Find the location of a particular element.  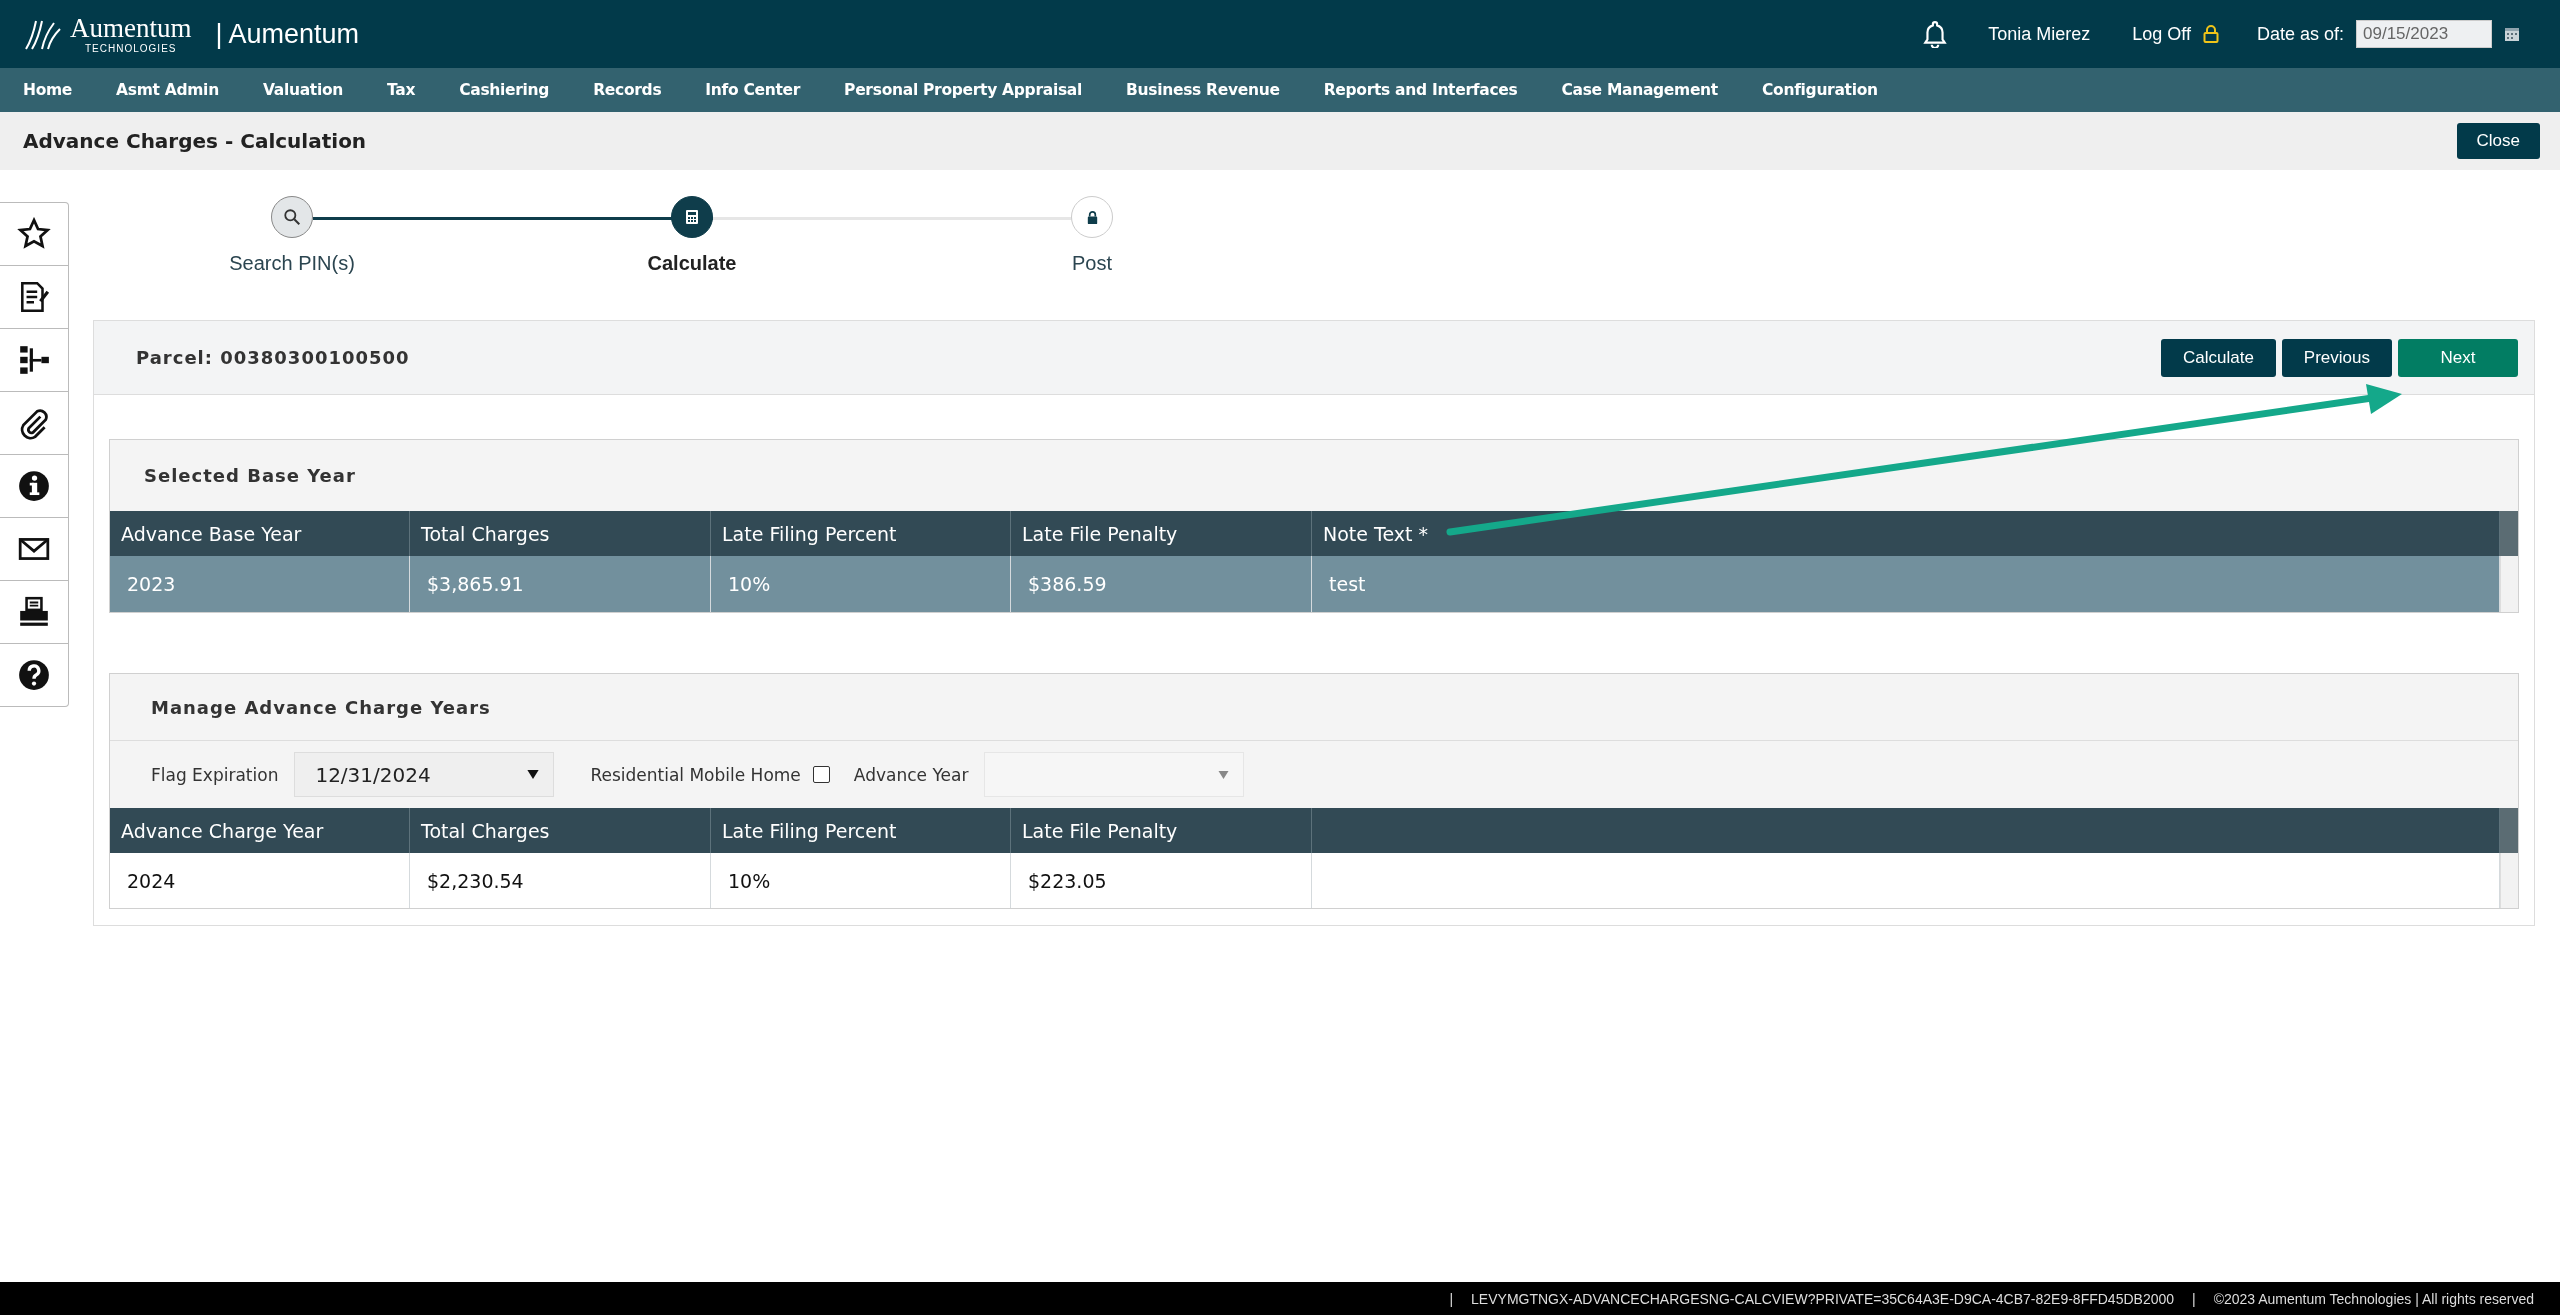

step-label: Calculate is located at coordinates (692, 263).